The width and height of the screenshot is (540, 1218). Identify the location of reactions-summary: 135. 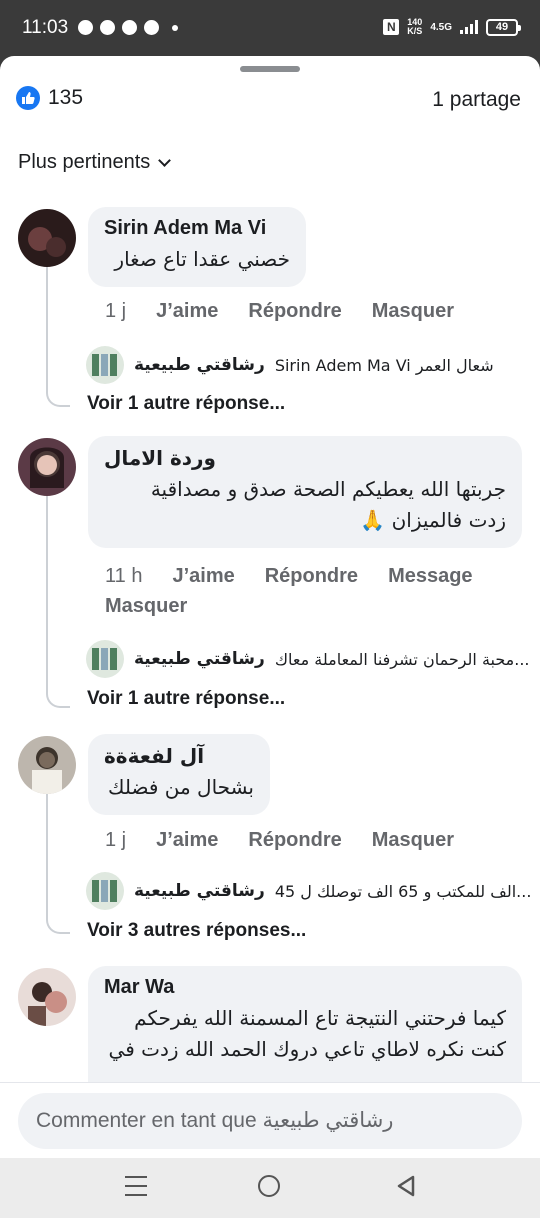
(49, 98).